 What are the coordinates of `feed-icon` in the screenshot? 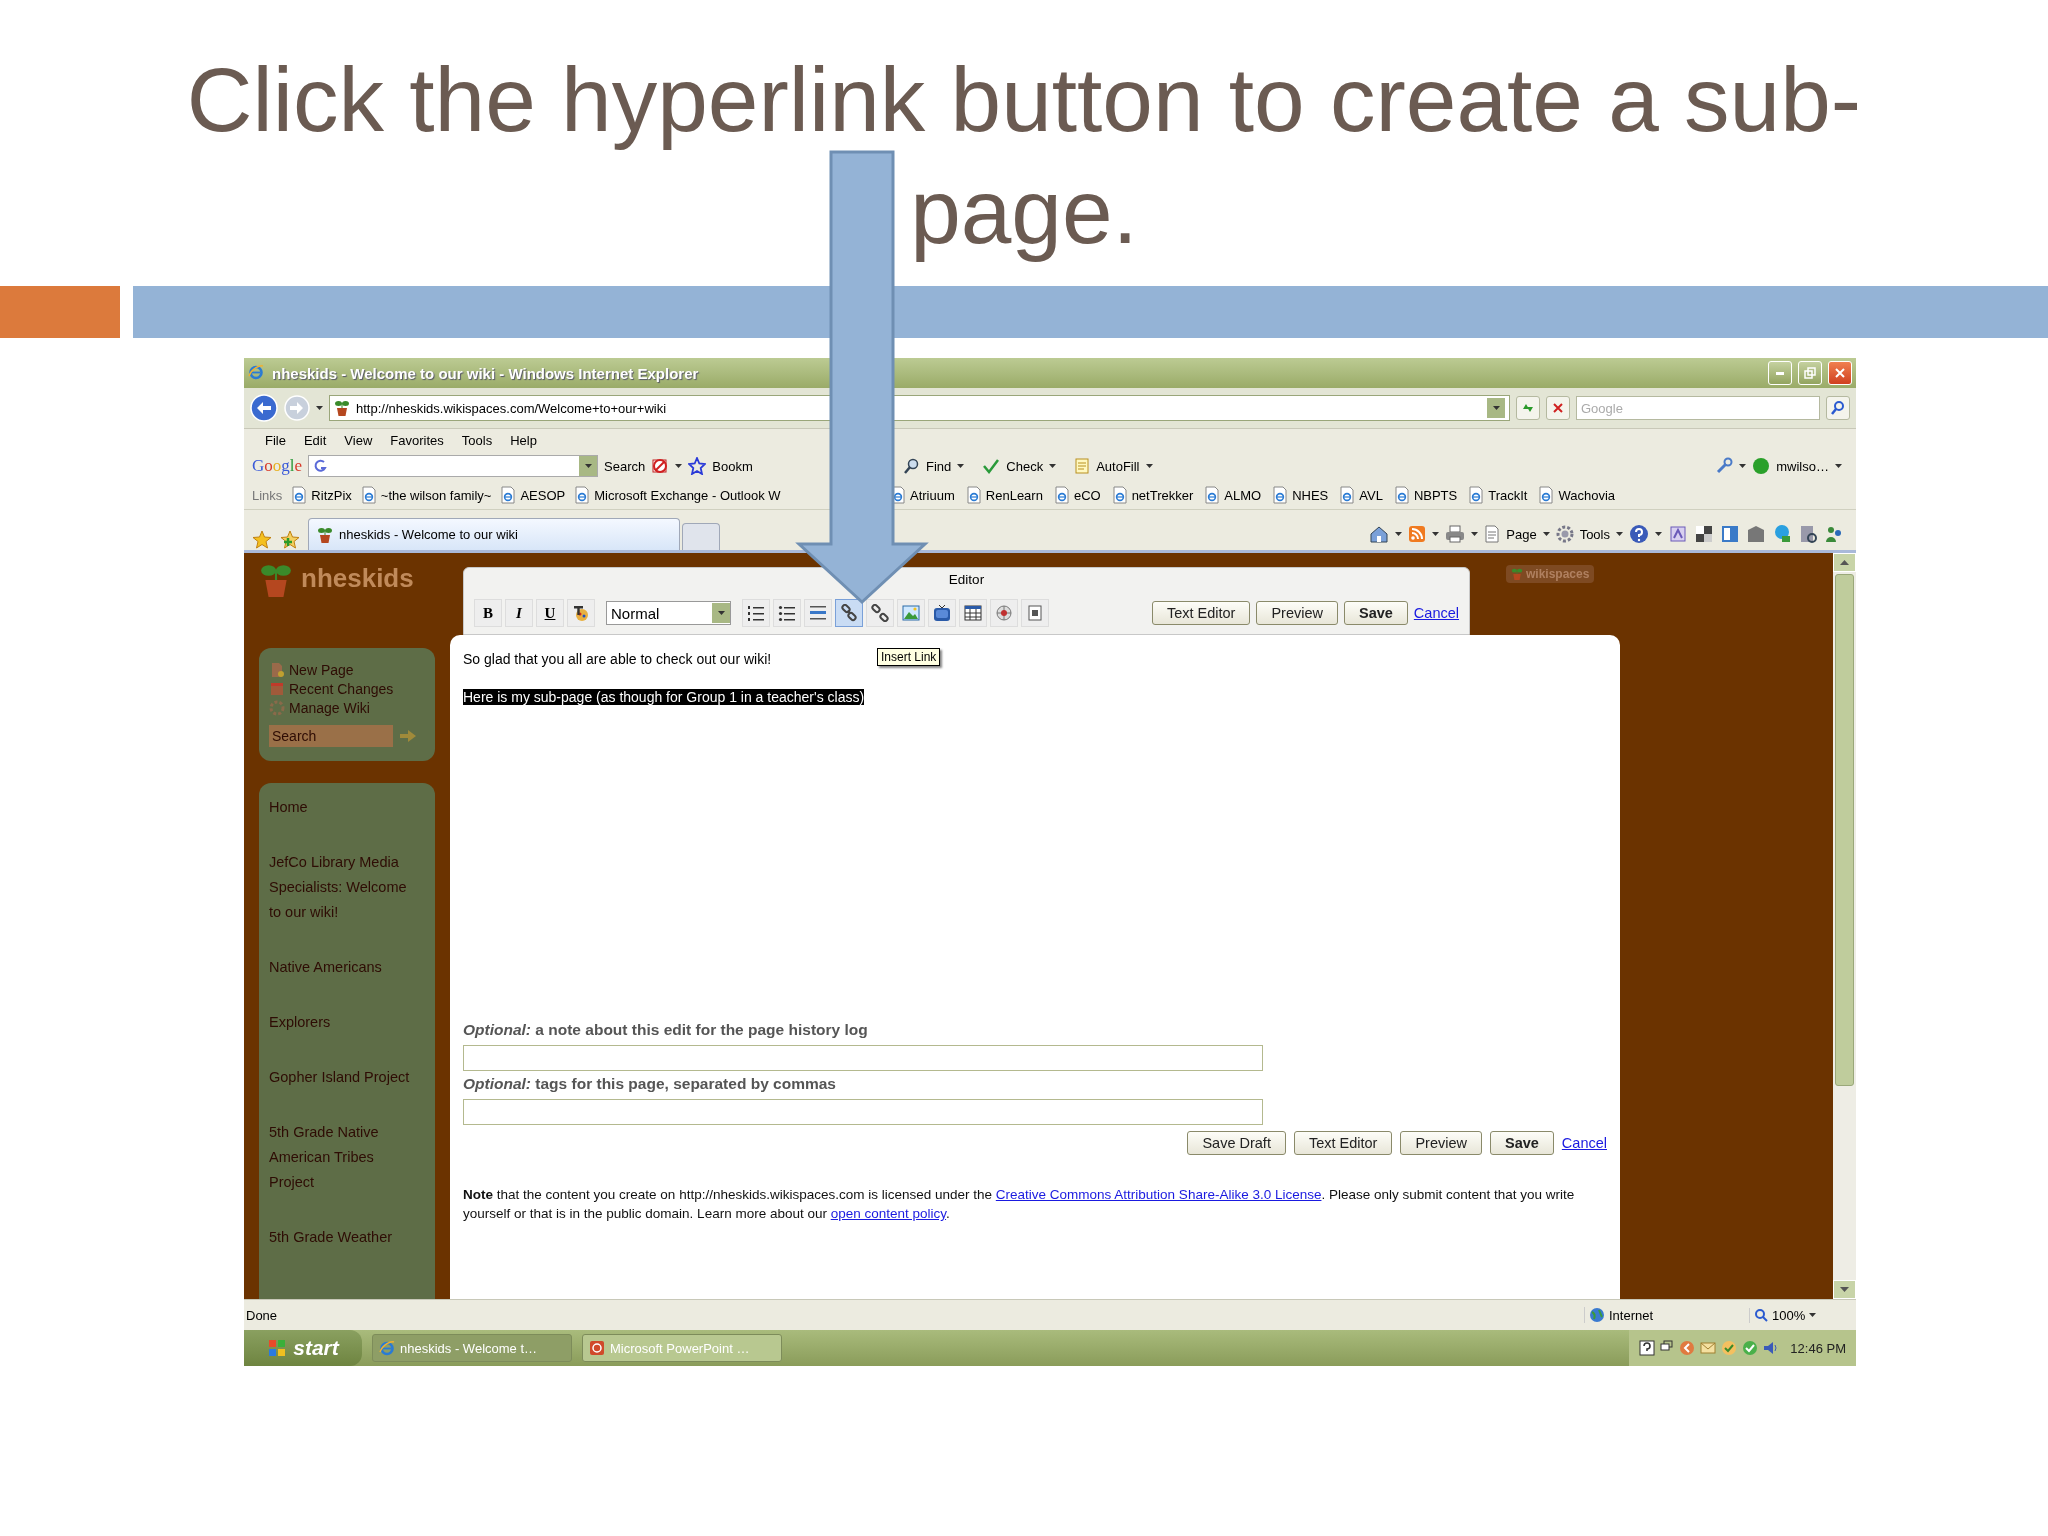 It's located at (1417, 534).